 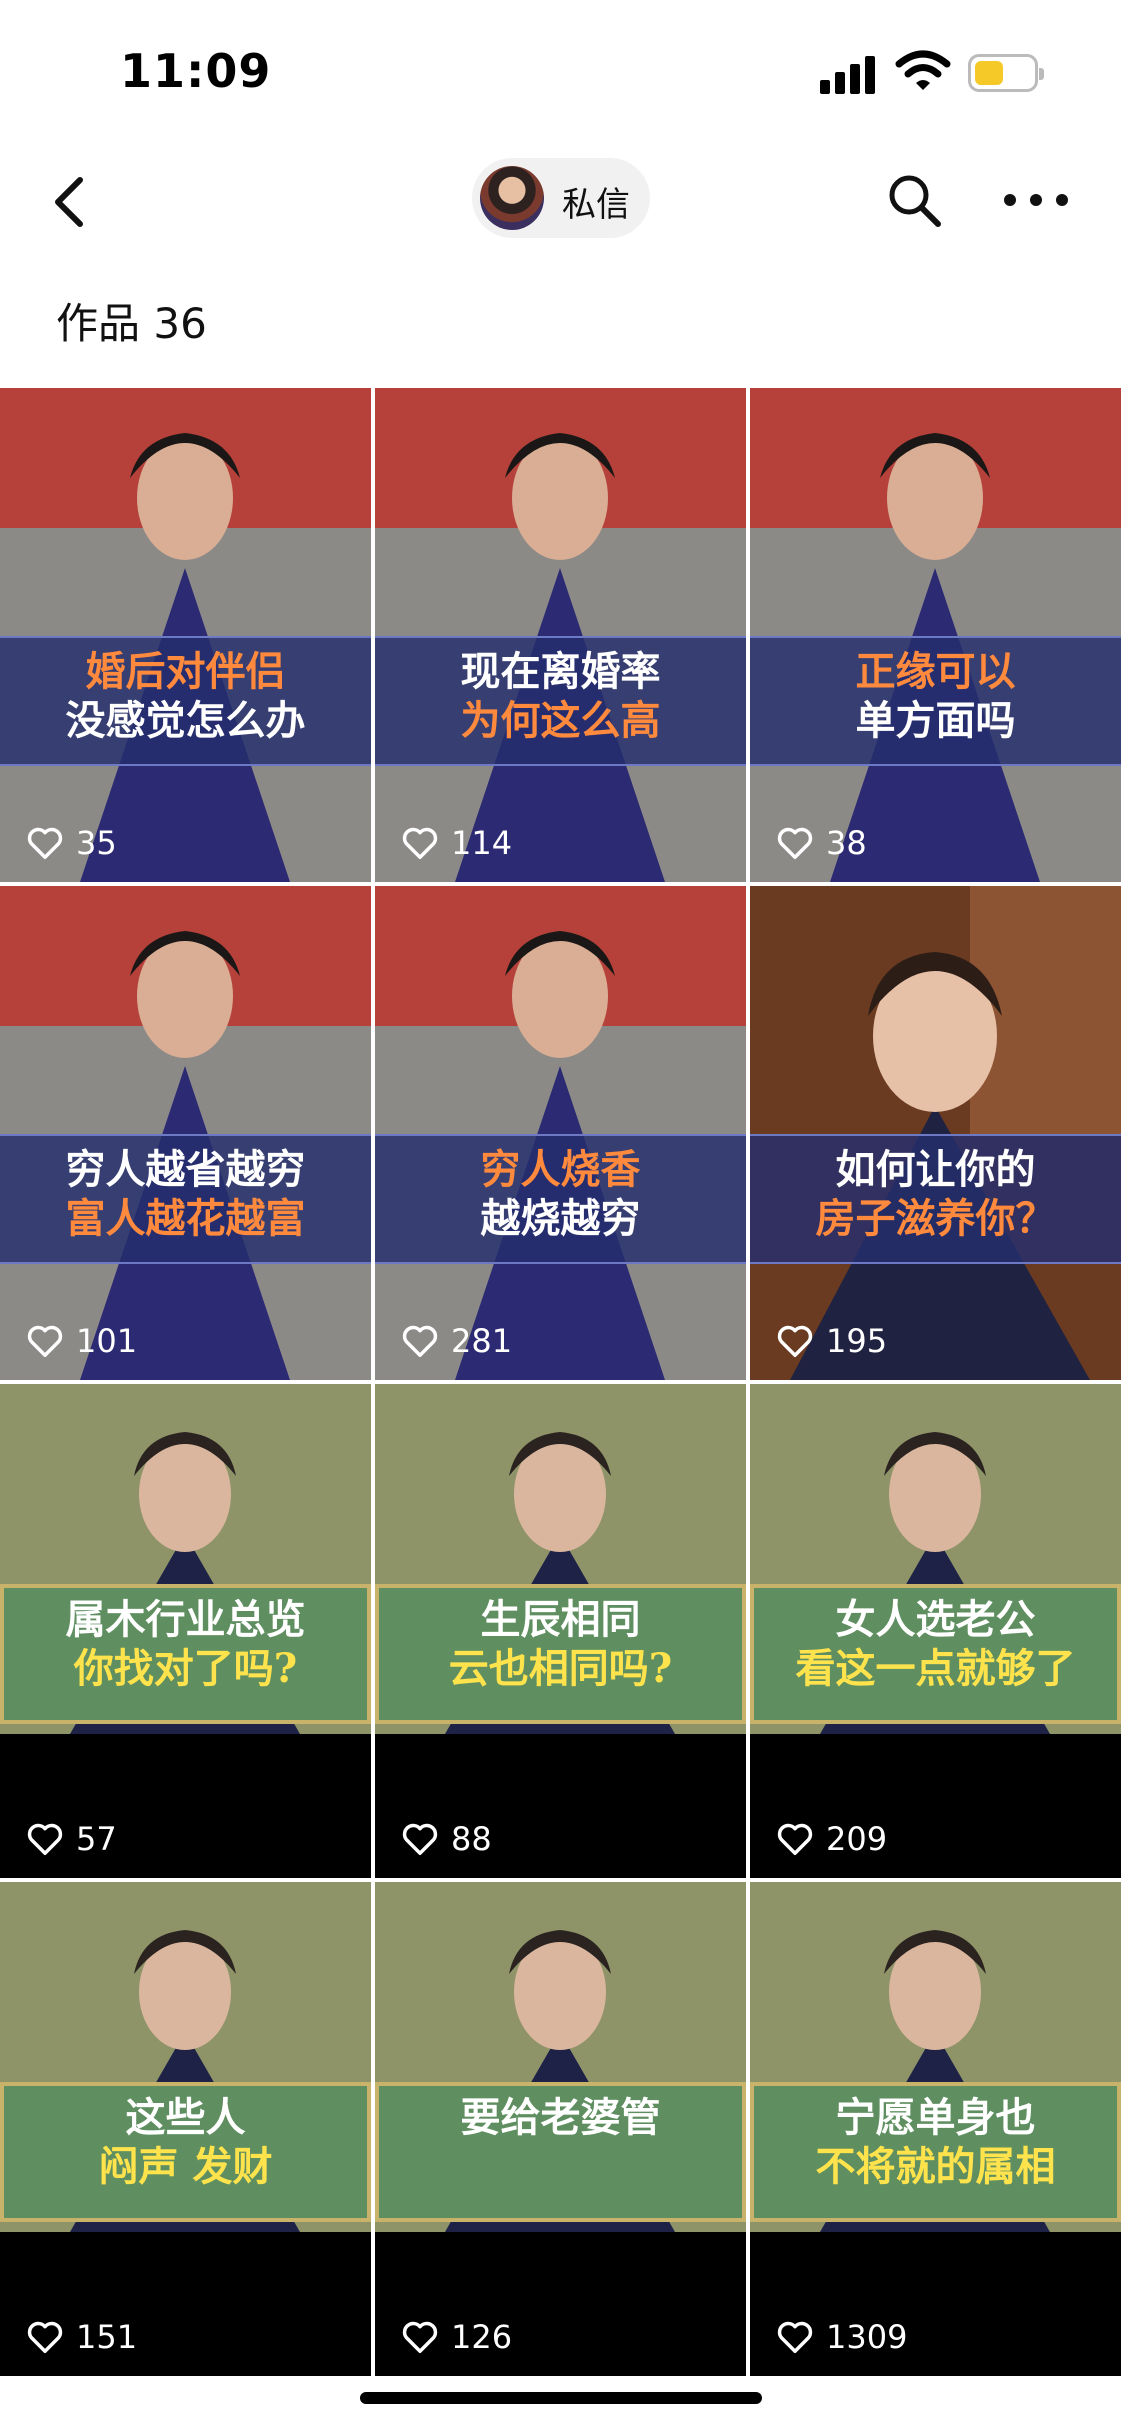 I want to click on like-count: 195, so click(x=831, y=1341).